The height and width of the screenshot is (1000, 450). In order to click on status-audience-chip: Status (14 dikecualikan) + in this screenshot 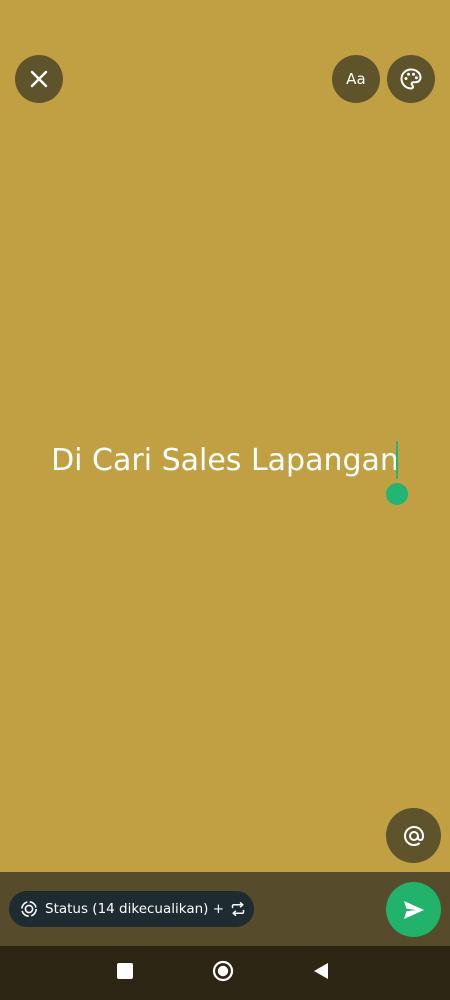, I will do `click(131, 909)`.